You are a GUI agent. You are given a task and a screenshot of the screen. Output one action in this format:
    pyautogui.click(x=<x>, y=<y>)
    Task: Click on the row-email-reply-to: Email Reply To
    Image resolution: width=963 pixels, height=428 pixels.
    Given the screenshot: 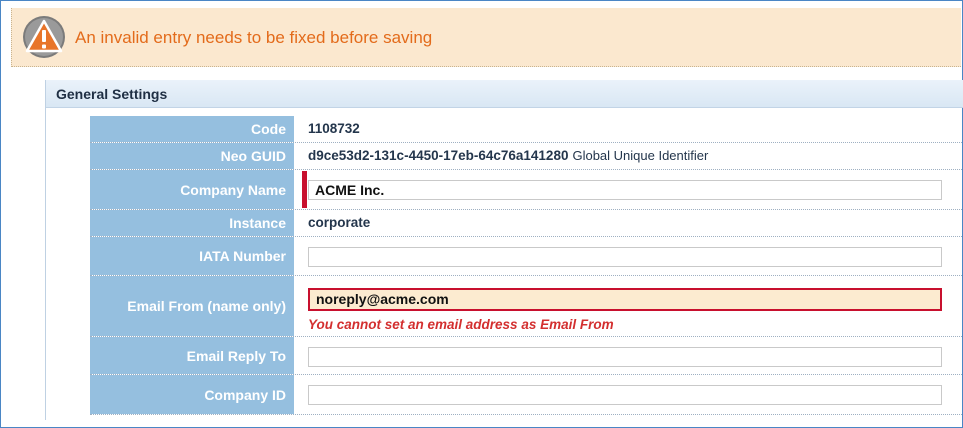 What is the action you would take?
    pyautogui.click(x=526, y=356)
    